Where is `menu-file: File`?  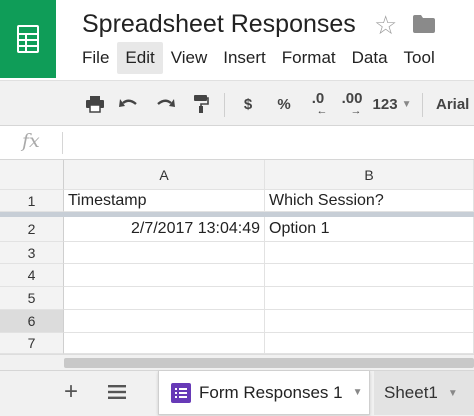
menu-file: File is located at coordinates (95, 58).